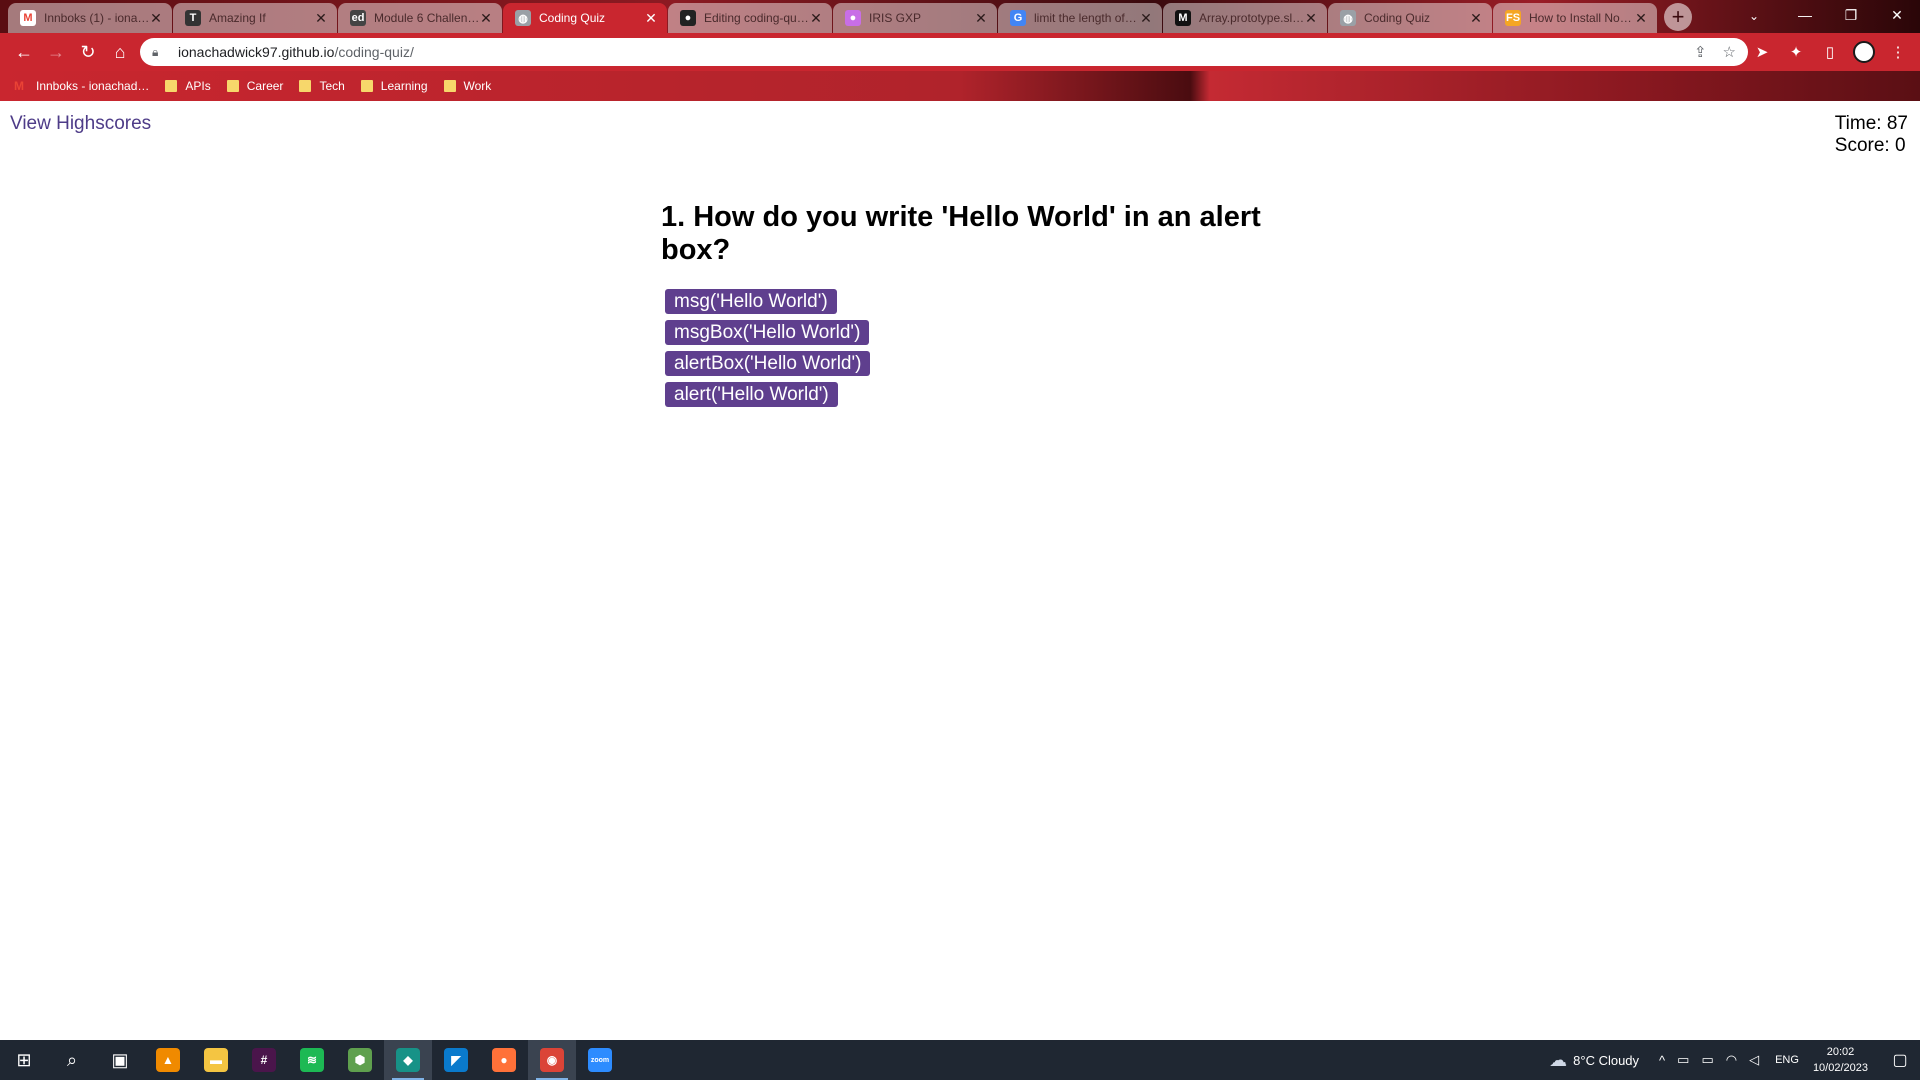 The width and height of the screenshot is (1920, 1080). I want to click on choice-button: alert('Hello World'), so click(751, 394).